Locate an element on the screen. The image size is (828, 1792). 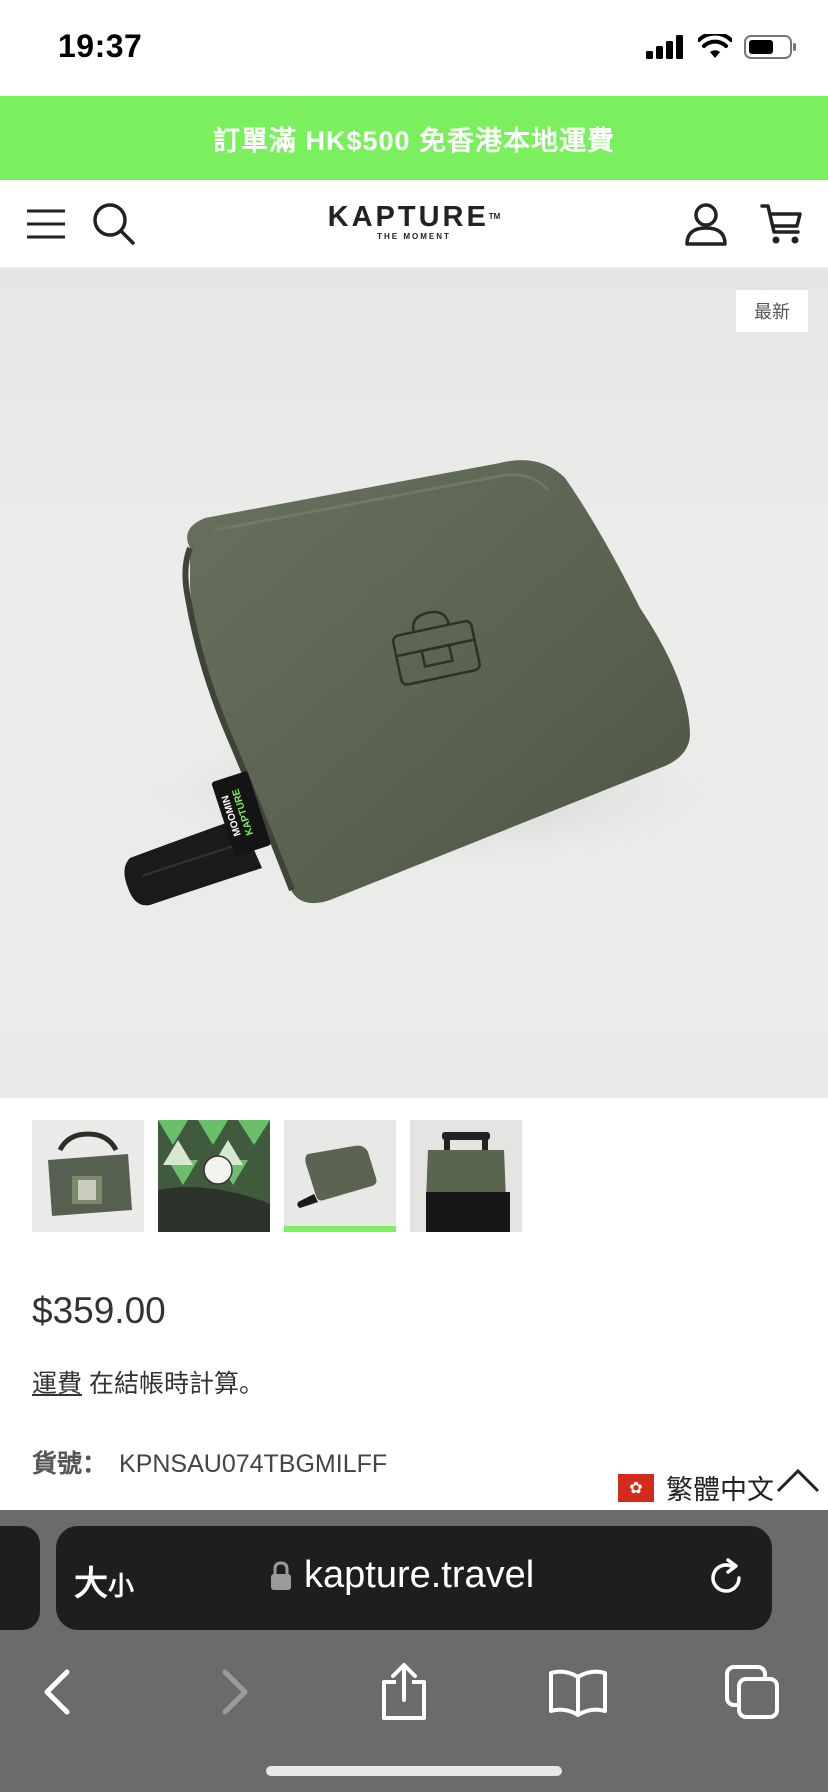
thumbnail-3-active is located at coordinates (340, 1176).